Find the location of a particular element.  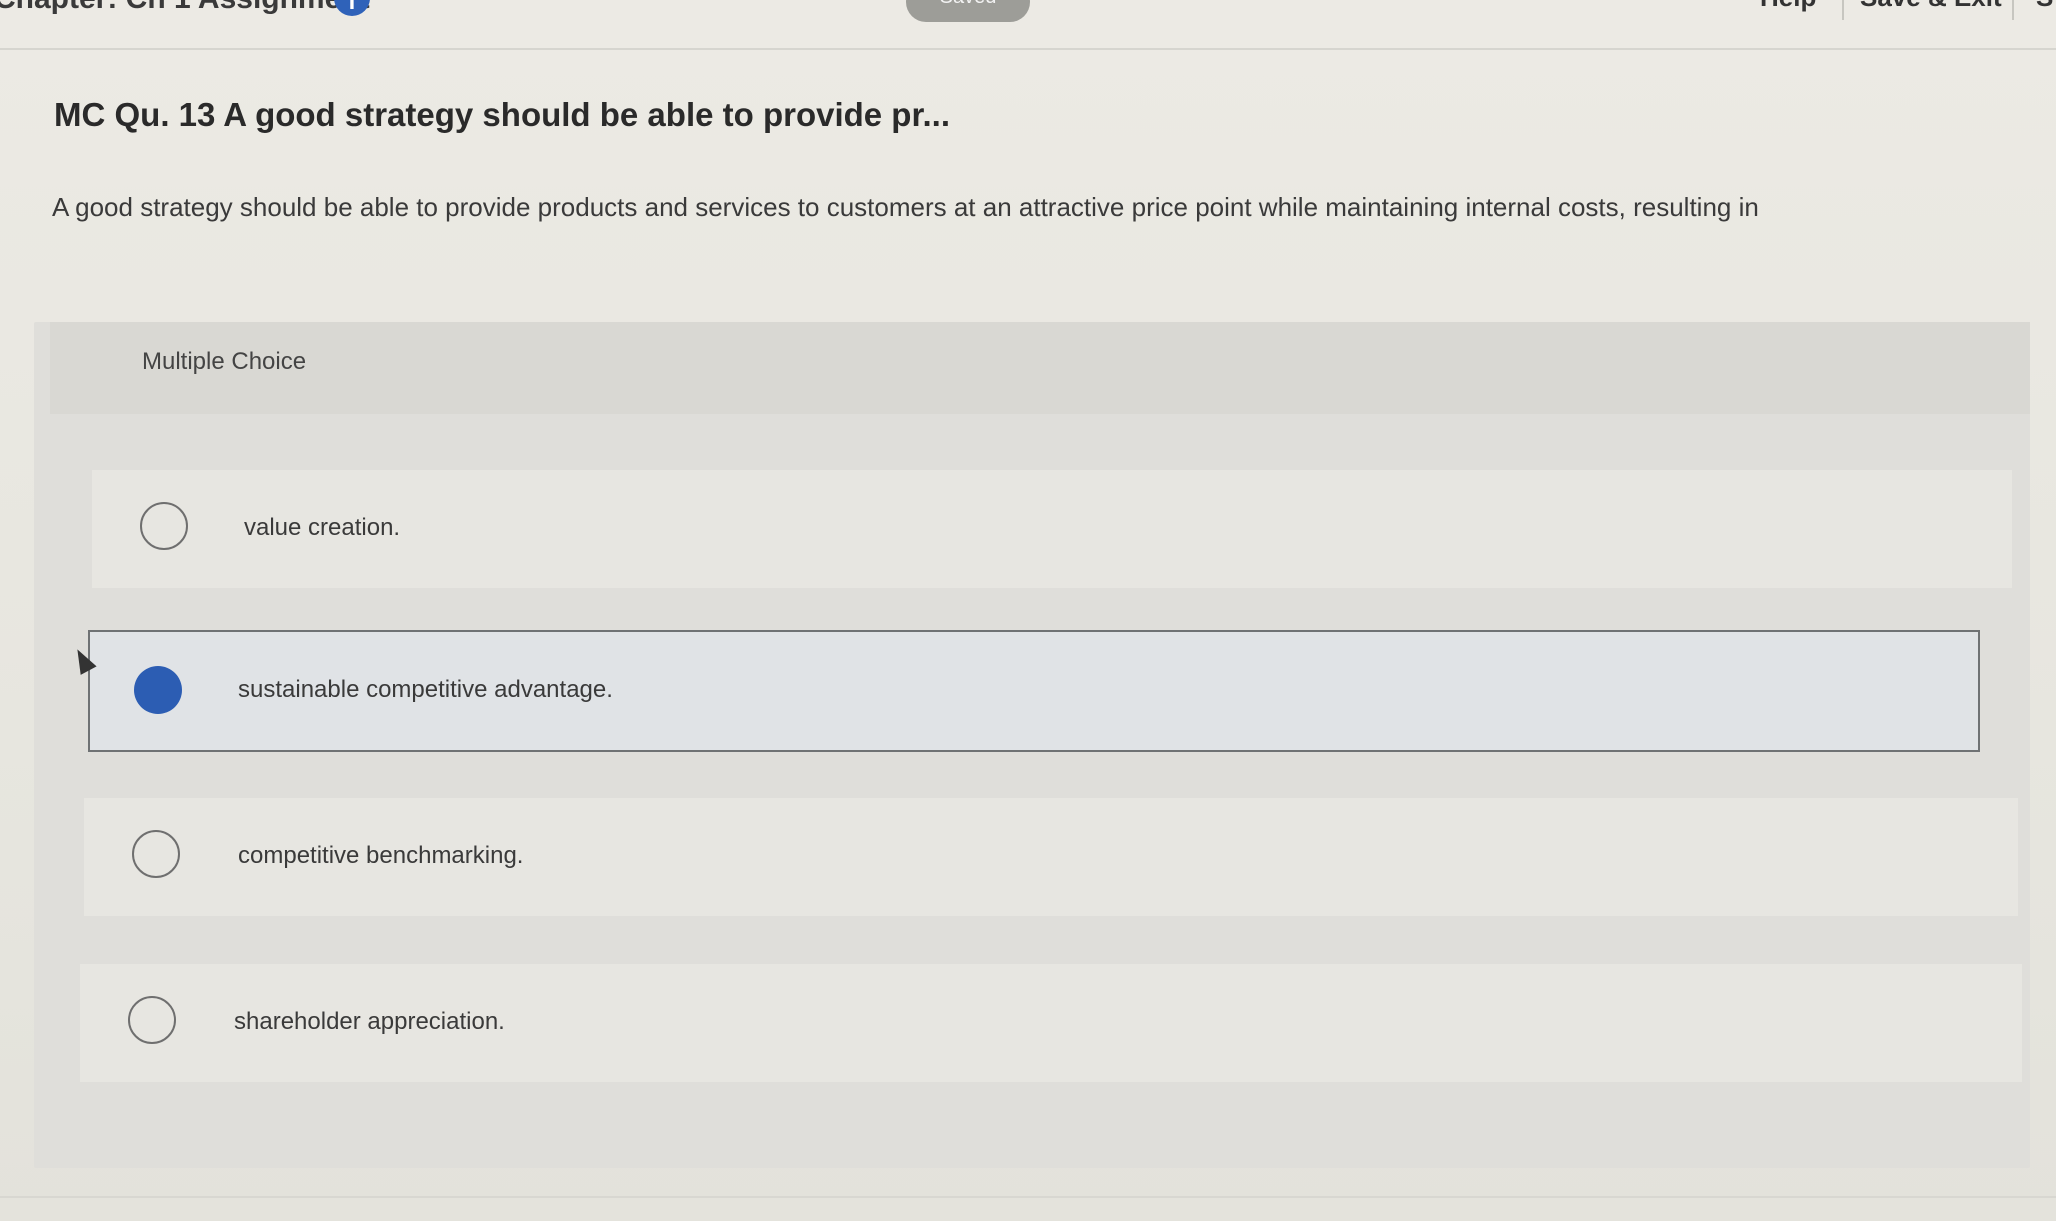

assignment-title: Chapter: Ch 1 Assignment is located at coordinates (185, 8).